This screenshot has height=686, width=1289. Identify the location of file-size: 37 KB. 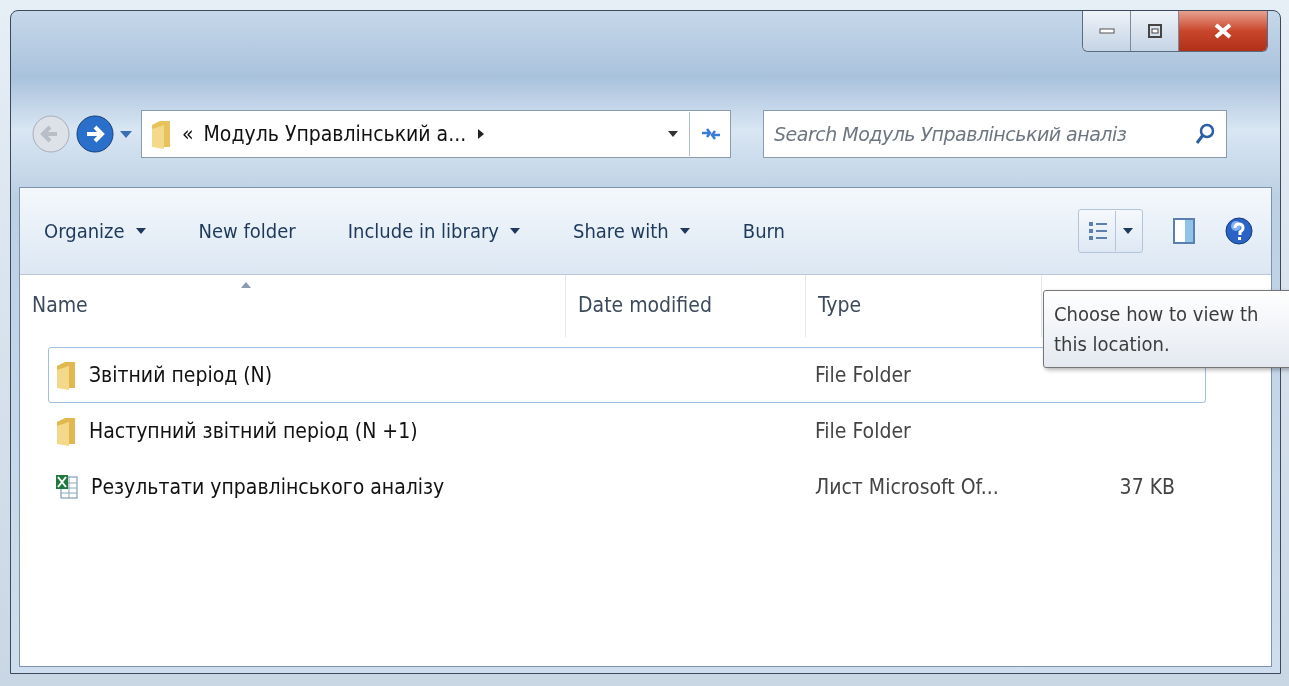
(1147, 487).